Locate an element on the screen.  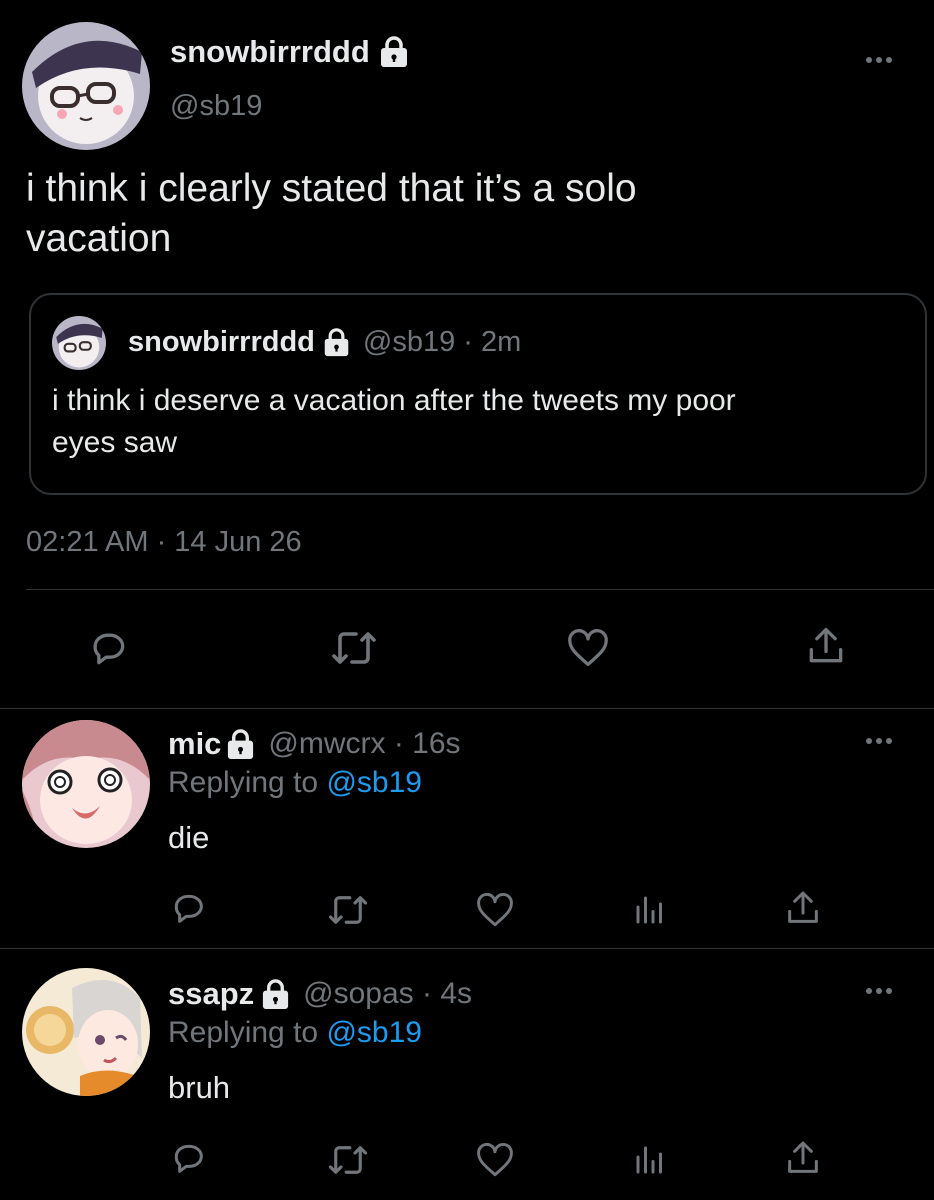
reply-text: die is located at coordinates (189, 837).